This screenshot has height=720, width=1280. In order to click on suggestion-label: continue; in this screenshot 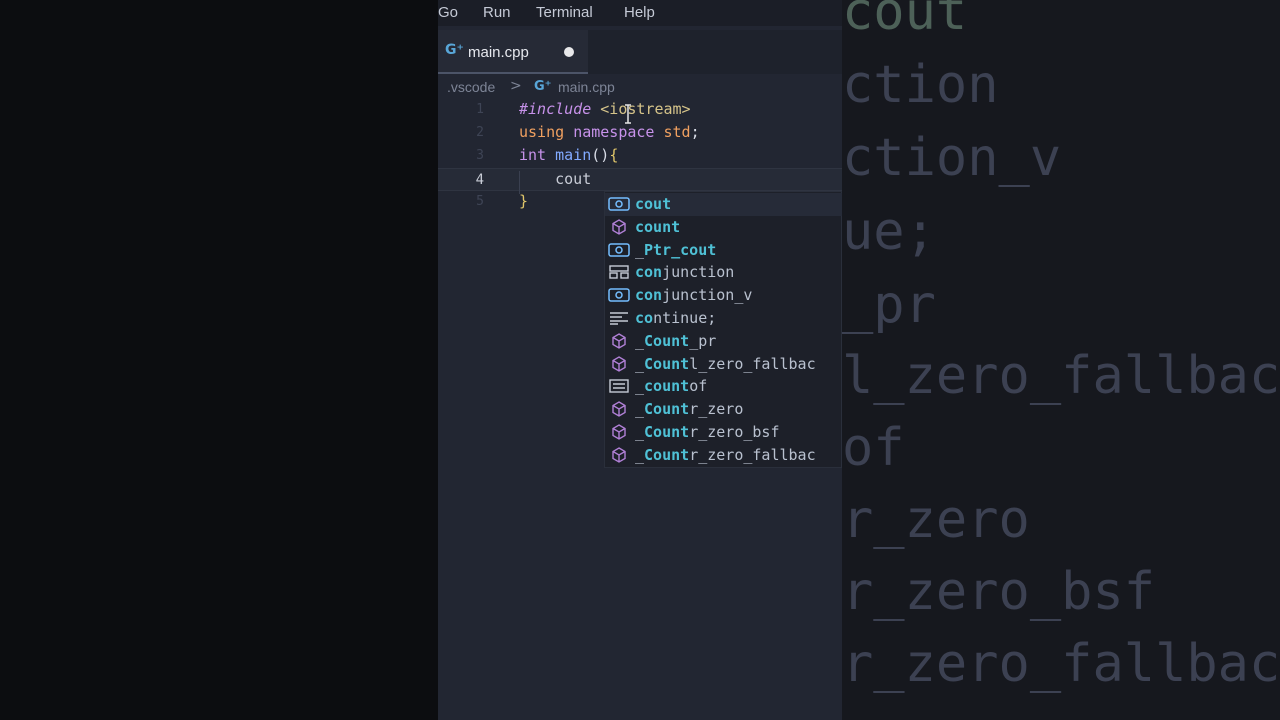, I will do `click(676, 318)`.